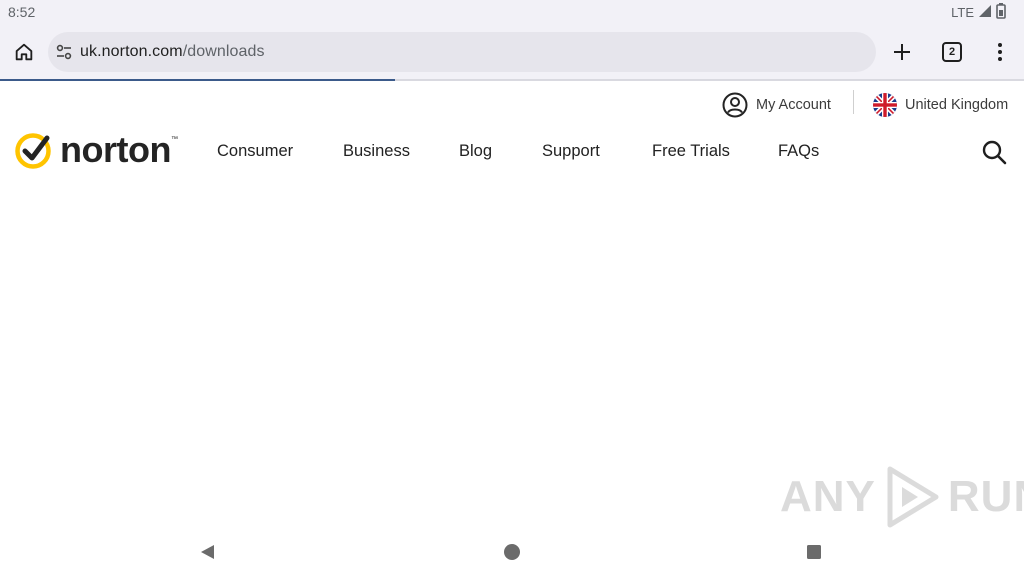  I want to click on country-selector: United Kingdom, so click(940, 105).